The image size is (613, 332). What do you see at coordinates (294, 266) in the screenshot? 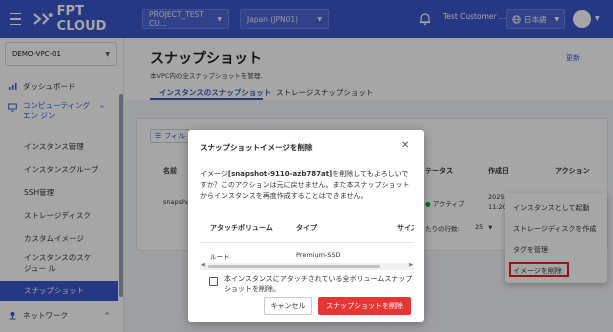
I see `scrollbar-thumb` at bounding box center [294, 266].